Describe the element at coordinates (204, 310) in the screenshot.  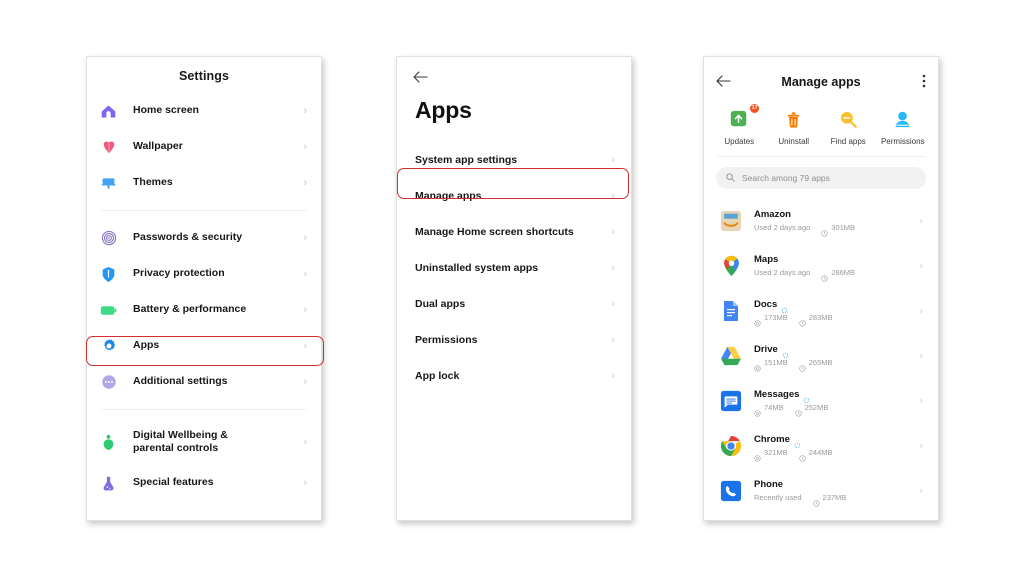
I see `sidebar-item-battery-performance: Battery & performance ›` at that location.